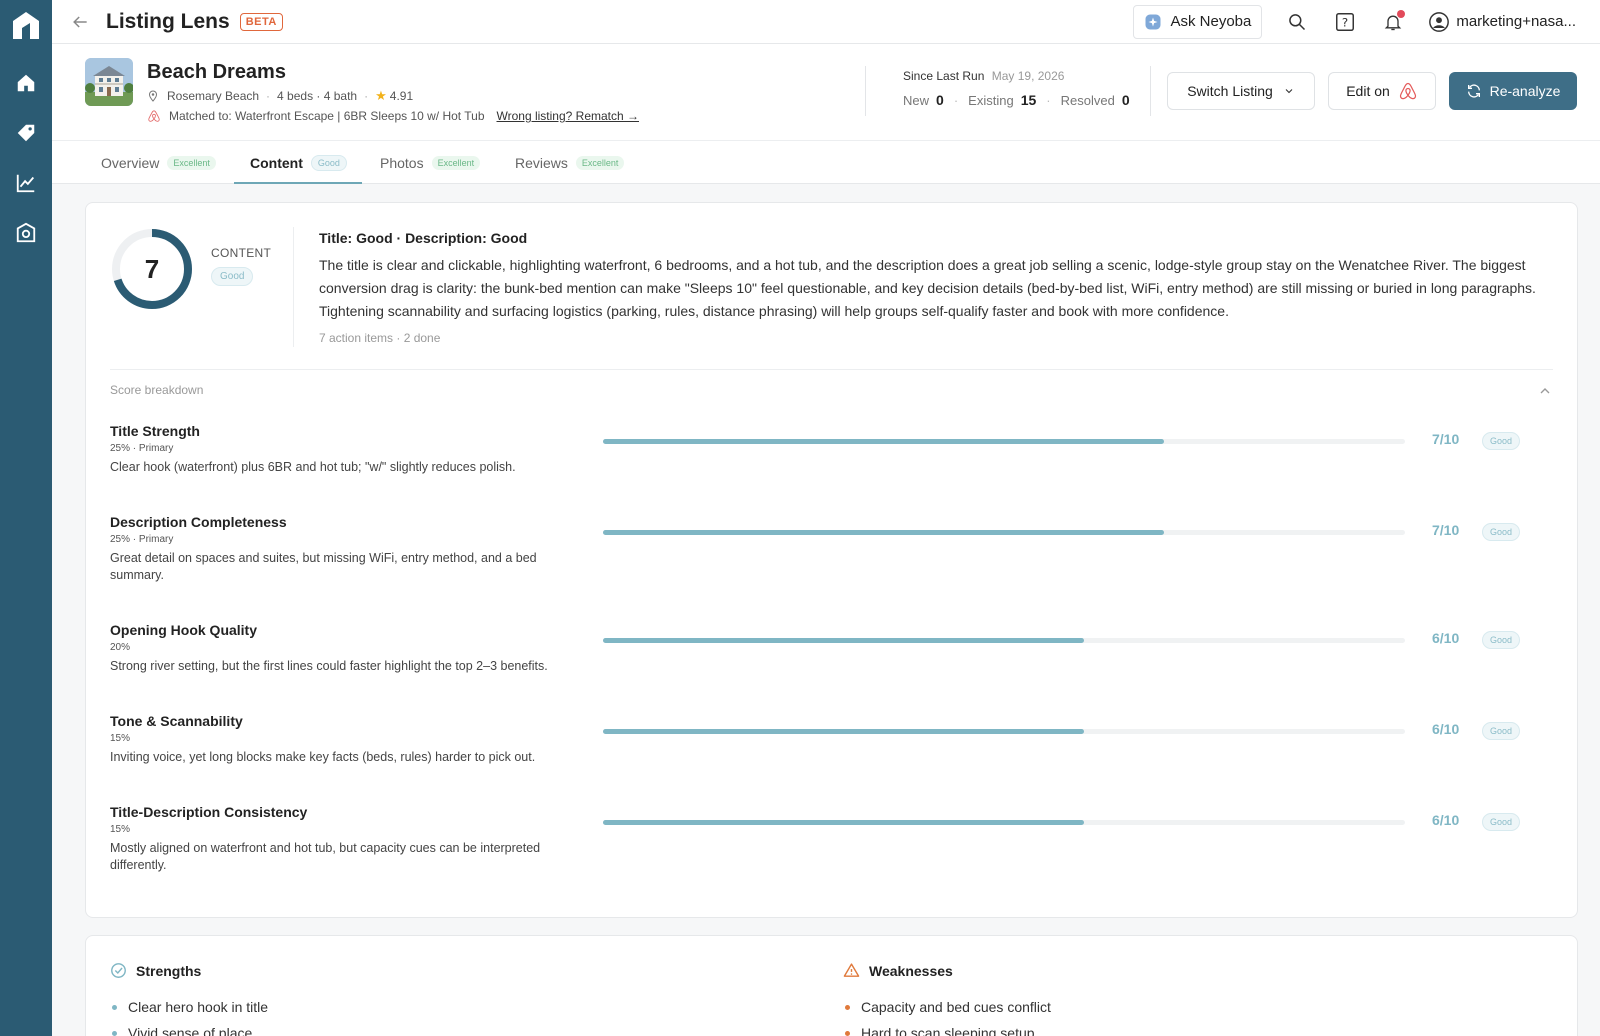 This screenshot has height=1036, width=1600. I want to click on criterion-name: Opening Hook Quality, so click(184, 630).